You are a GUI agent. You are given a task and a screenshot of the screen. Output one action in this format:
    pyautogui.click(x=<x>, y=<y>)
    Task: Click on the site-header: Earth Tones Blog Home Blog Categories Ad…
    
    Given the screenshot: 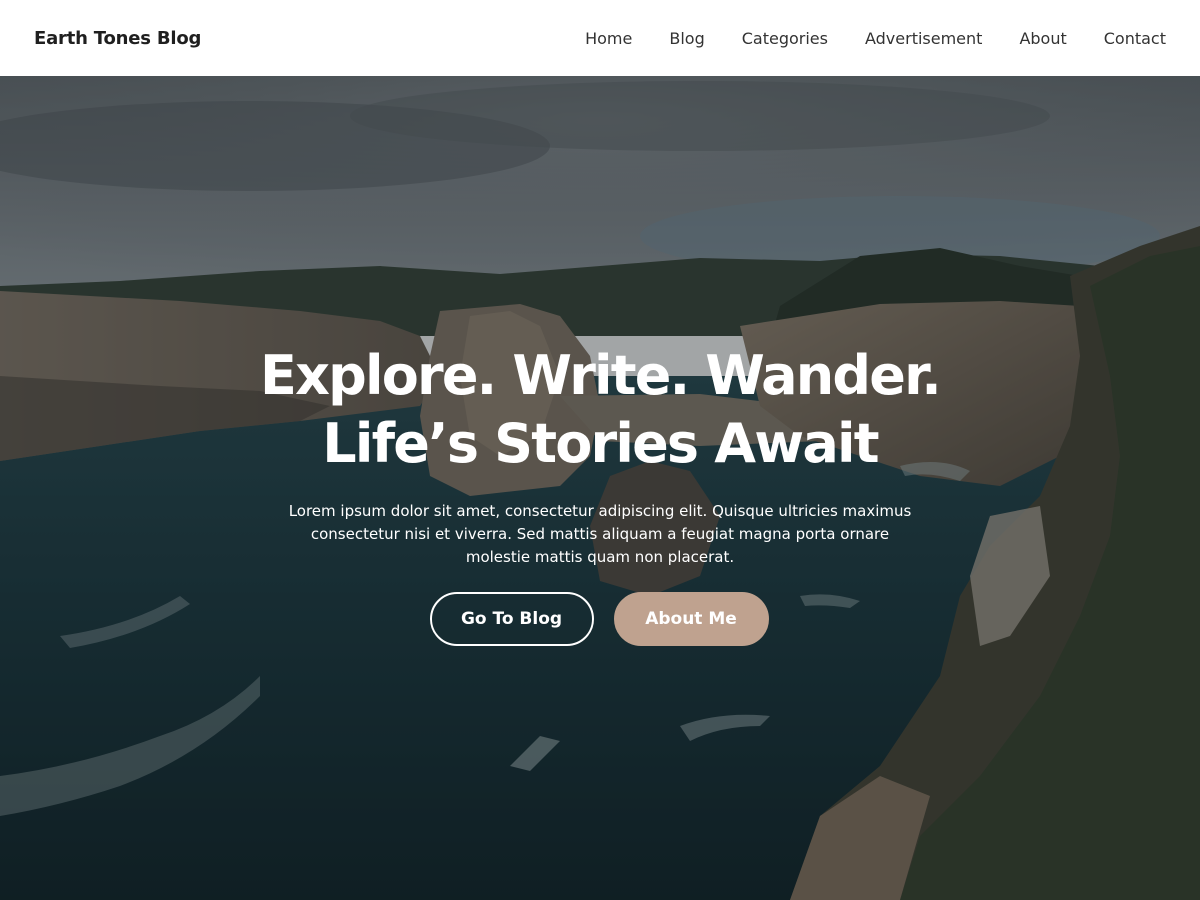 What is the action you would take?
    pyautogui.click(x=600, y=38)
    